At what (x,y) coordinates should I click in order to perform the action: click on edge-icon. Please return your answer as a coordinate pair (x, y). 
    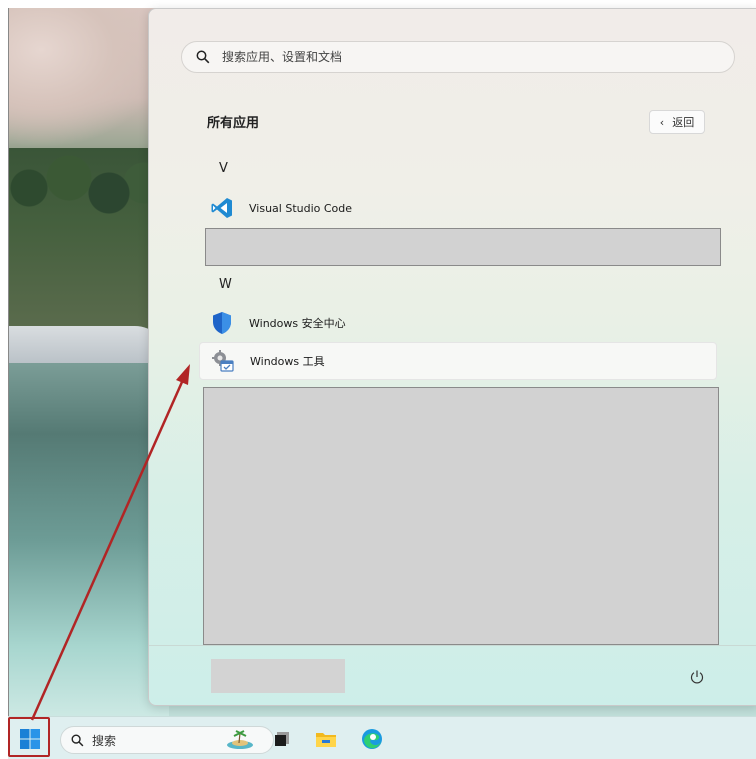
    Looking at the image, I should click on (372, 739).